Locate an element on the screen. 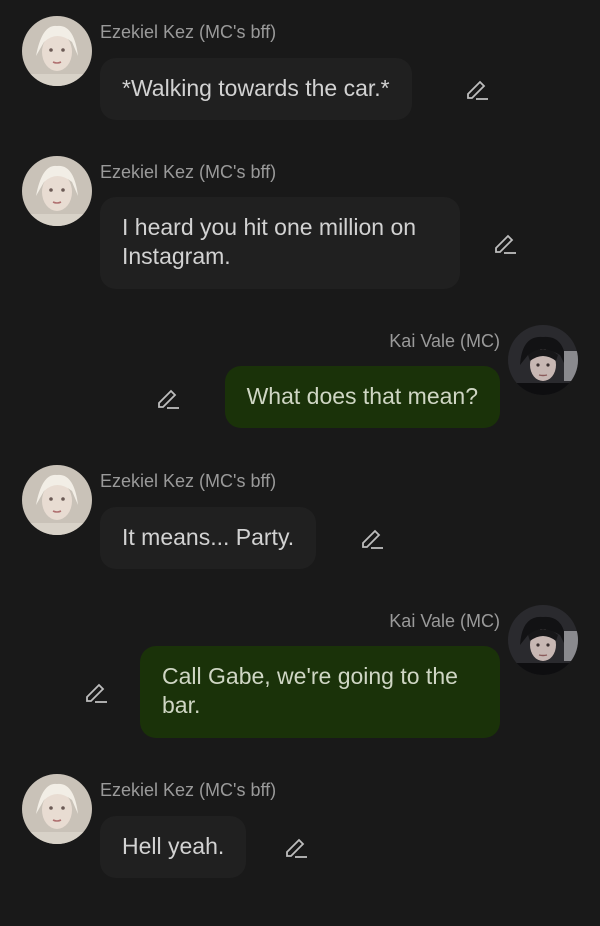 The width and height of the screenshot is (600, 926). message-bubble: It means... Party. is located at coordinates (208, 538).